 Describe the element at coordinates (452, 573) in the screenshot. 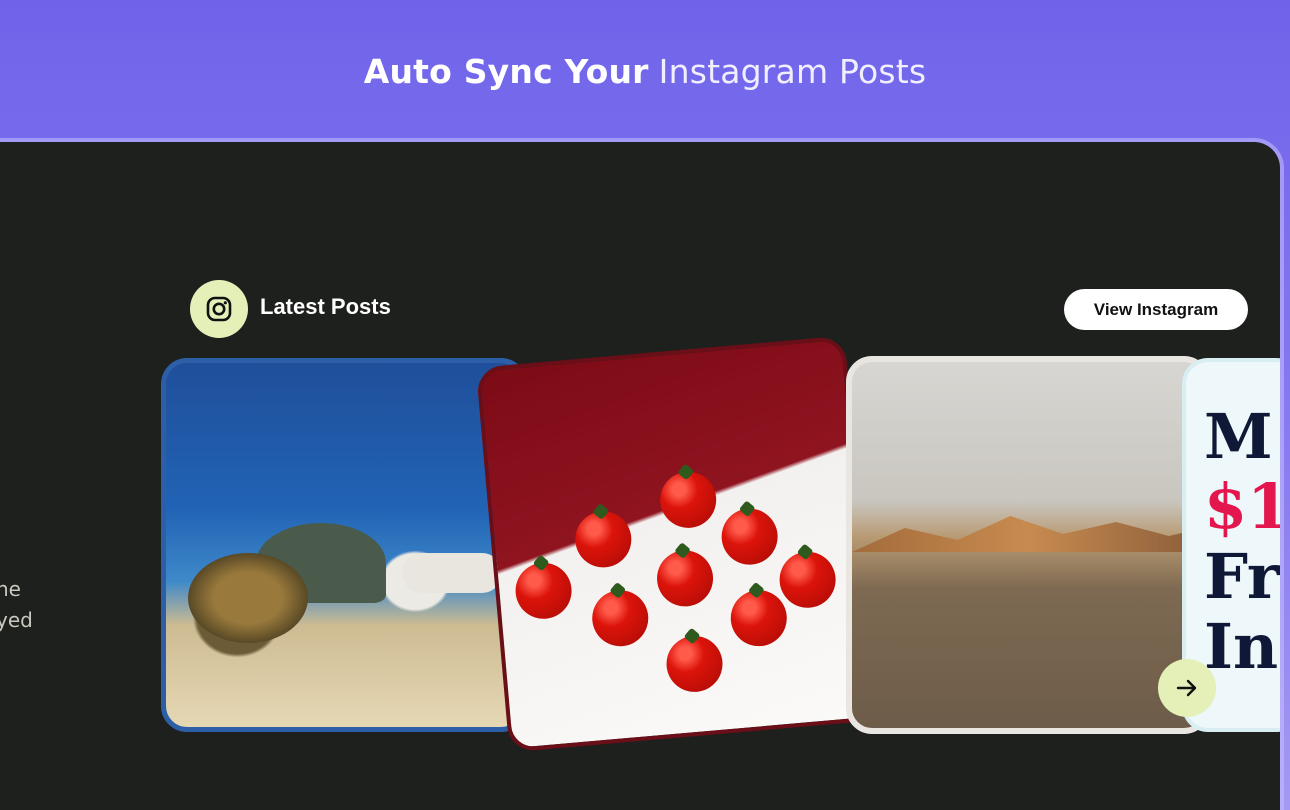

I see `diver-shape` at that location.